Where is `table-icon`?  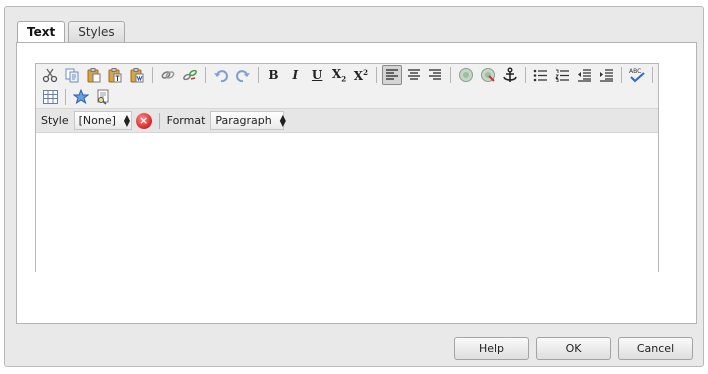 table-icon is located at coordinates (50, 97).